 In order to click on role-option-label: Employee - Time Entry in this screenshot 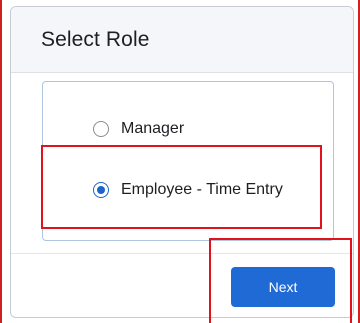, I will do `click(202, 189)`.